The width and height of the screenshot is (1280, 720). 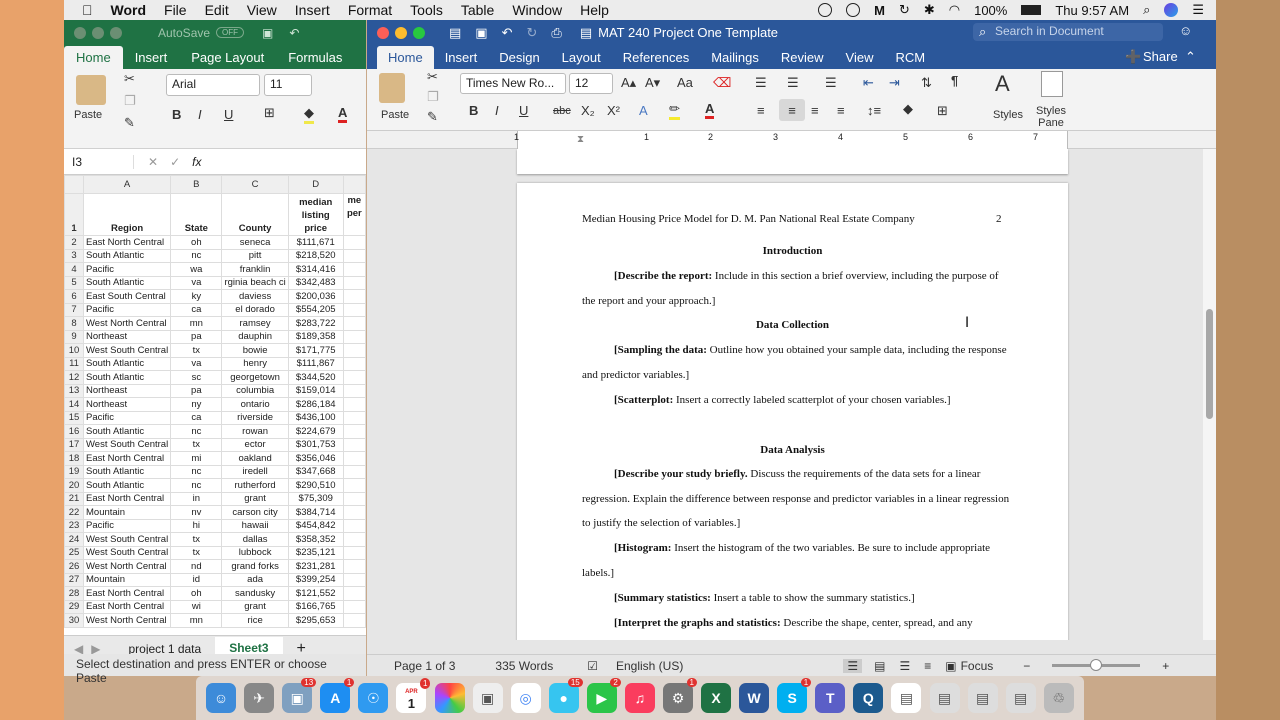 What do you see at coordinates (74, 579) in the screenshot?
I see `row-number: 27` at bounding box center [74, 579].